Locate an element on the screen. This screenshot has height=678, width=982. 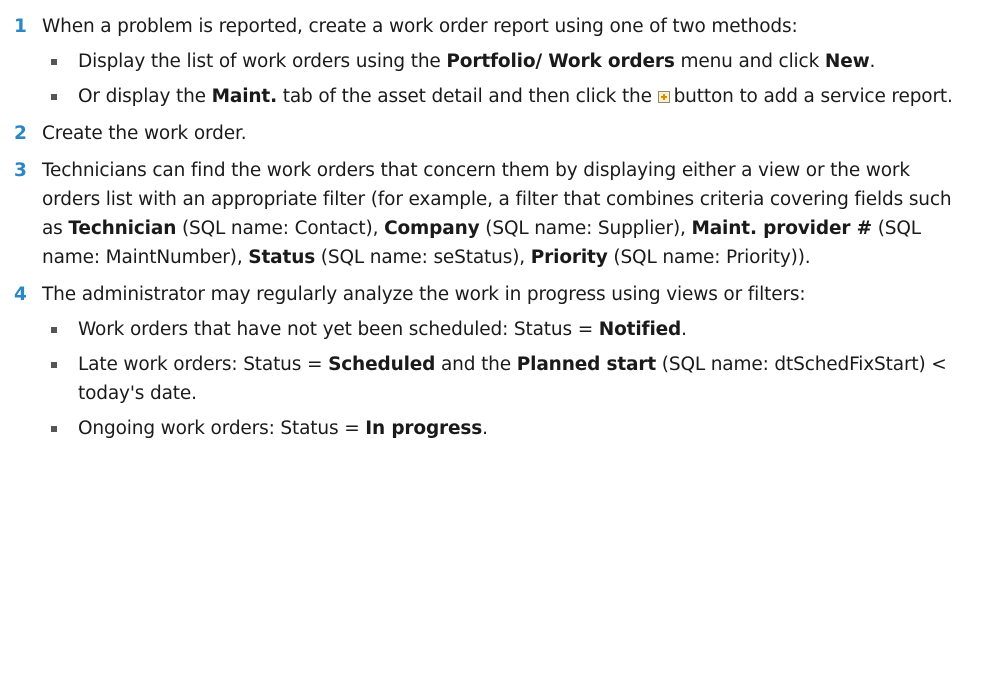
field-name: Status is located at coordinates (282, 257).